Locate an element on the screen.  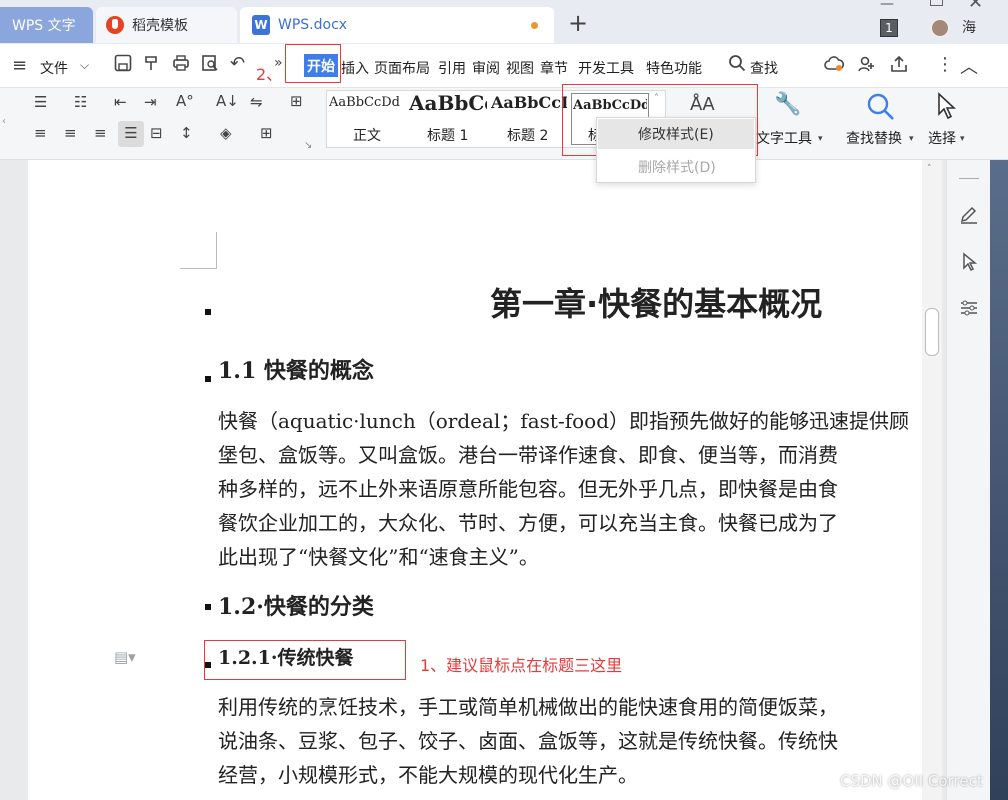
avatar is located at coordinates (940, 28).